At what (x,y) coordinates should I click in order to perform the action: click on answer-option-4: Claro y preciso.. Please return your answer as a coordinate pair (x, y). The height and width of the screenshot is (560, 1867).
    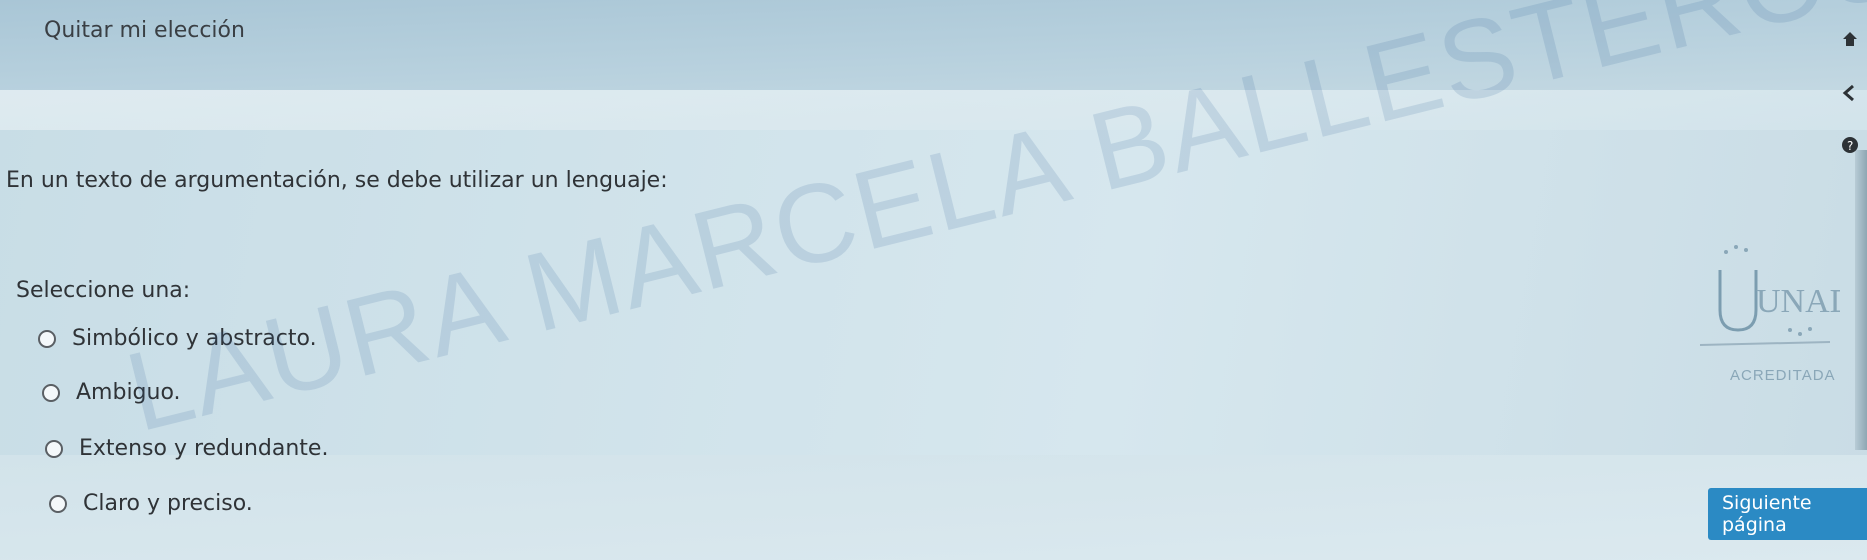
    Looking at the image, I should click on (151, 503).